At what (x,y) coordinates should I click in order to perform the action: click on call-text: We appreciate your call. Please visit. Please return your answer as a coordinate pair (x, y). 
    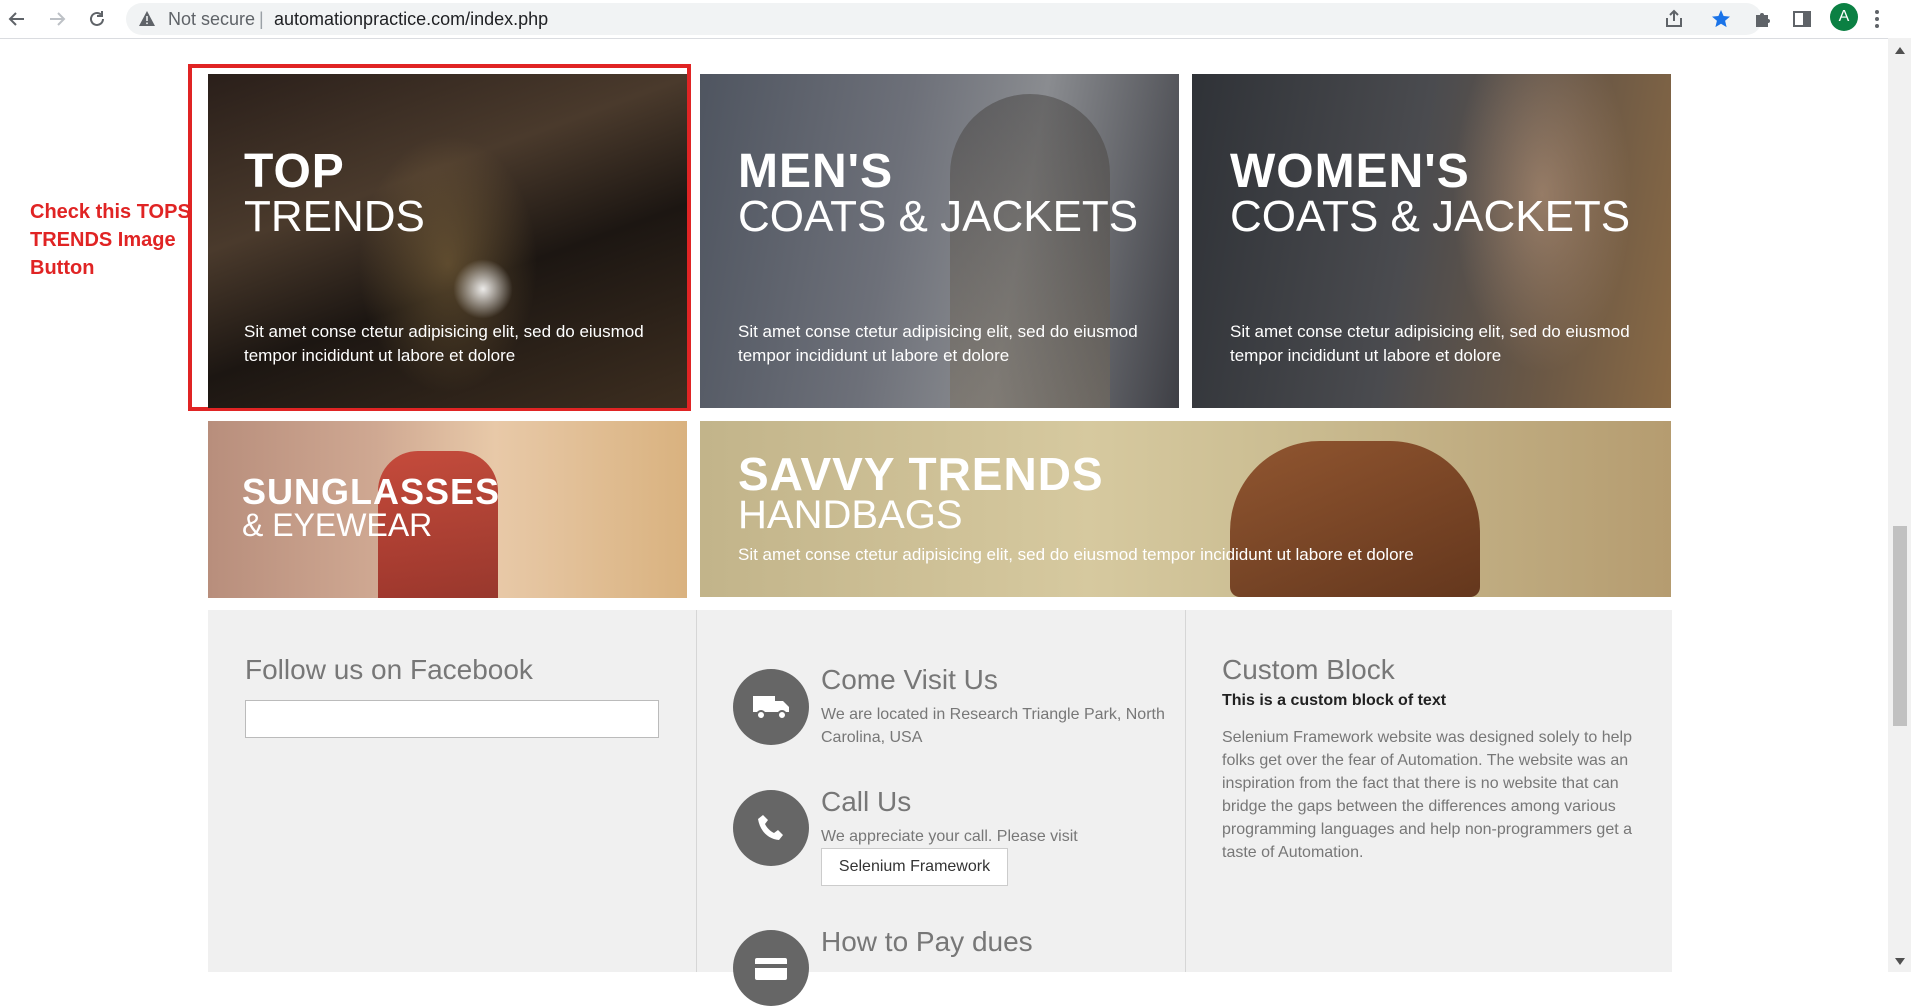
    Looking at the image, I should click on (949, 836).